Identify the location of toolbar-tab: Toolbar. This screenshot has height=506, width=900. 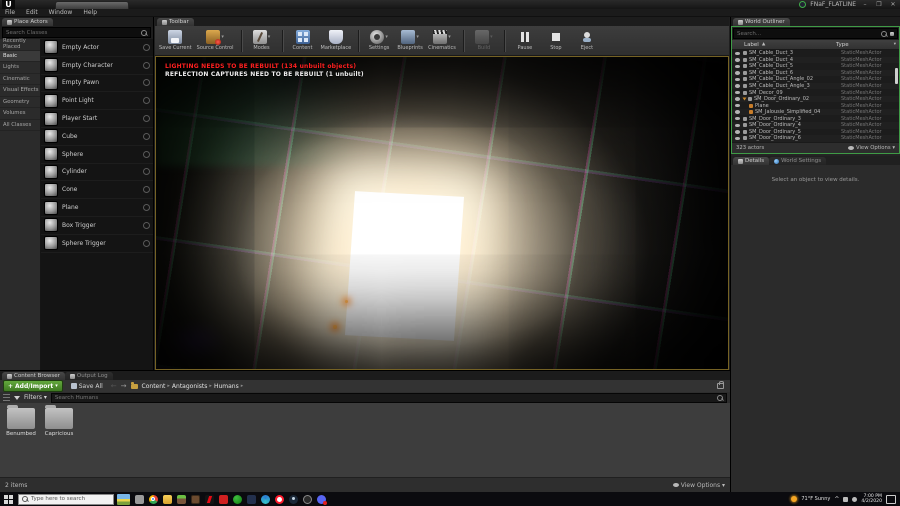
(175, 22).